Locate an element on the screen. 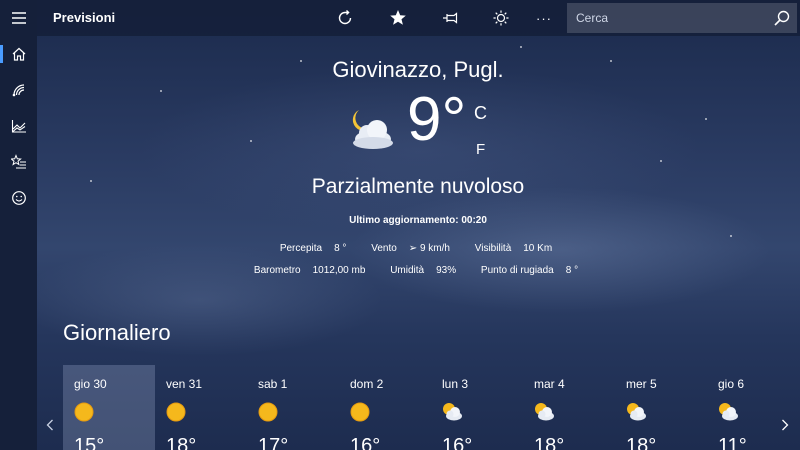 Image resolution: width=800 pixels, height=450 pixels. day-tile: gio 6 11° is located at coordinates (753, 407).